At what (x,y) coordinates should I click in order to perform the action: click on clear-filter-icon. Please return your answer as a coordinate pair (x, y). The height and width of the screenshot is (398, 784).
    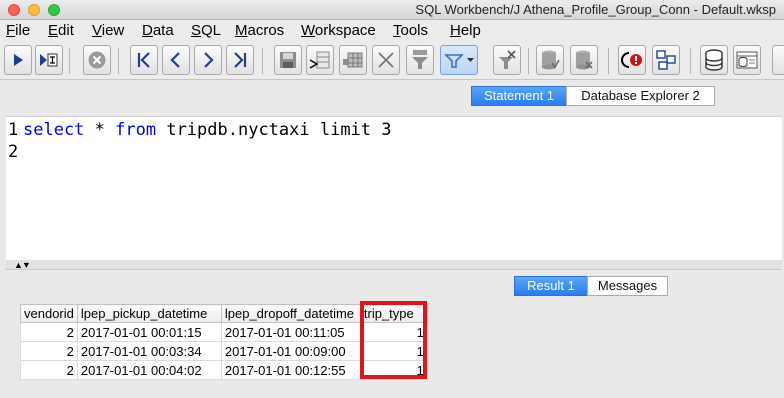
    Looking at the image, I should click on (507, 59).